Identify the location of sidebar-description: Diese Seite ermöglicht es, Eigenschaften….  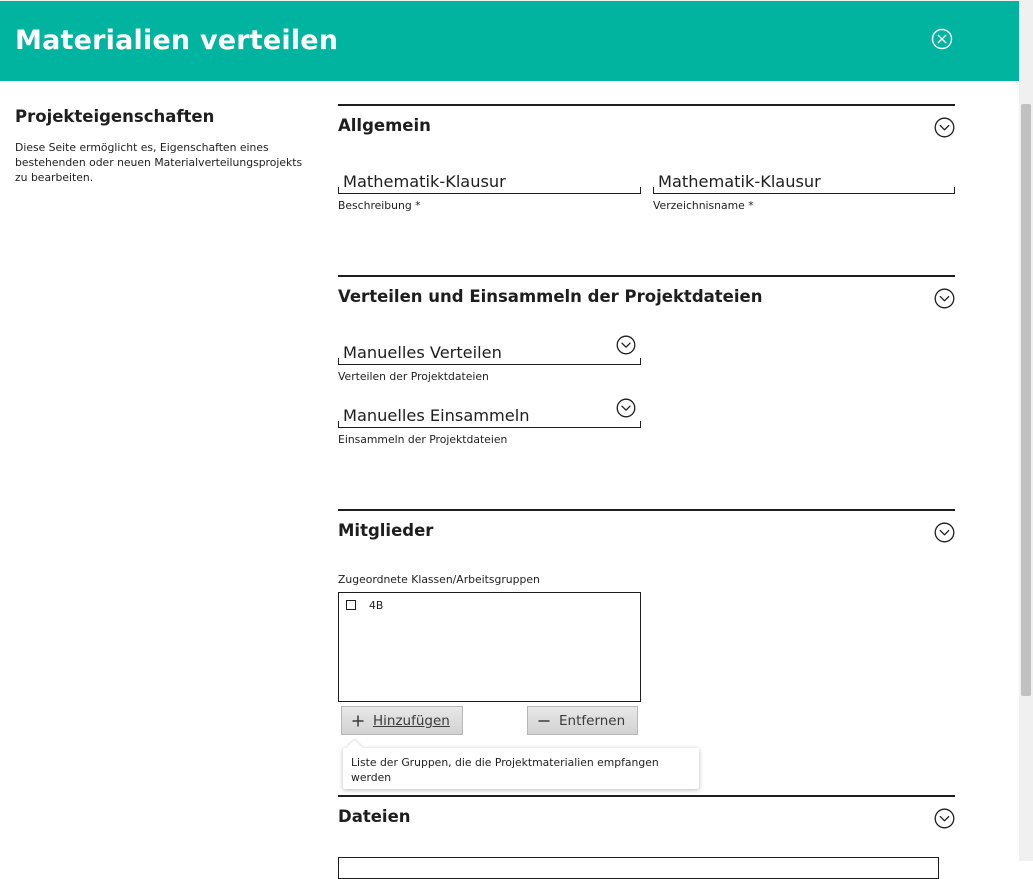
(159, 162).